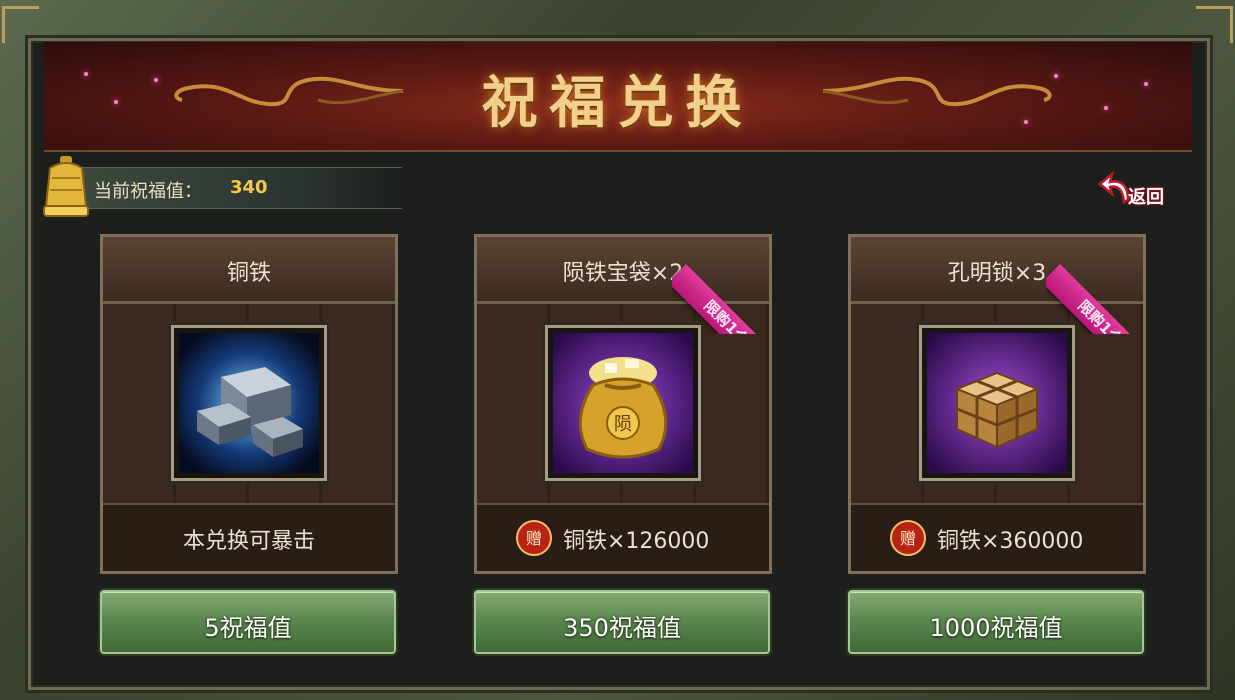 The width and height of the screenshot is (1235, 700). I want to click on card-footer: 本兑换可暴击, so click(249, 537).